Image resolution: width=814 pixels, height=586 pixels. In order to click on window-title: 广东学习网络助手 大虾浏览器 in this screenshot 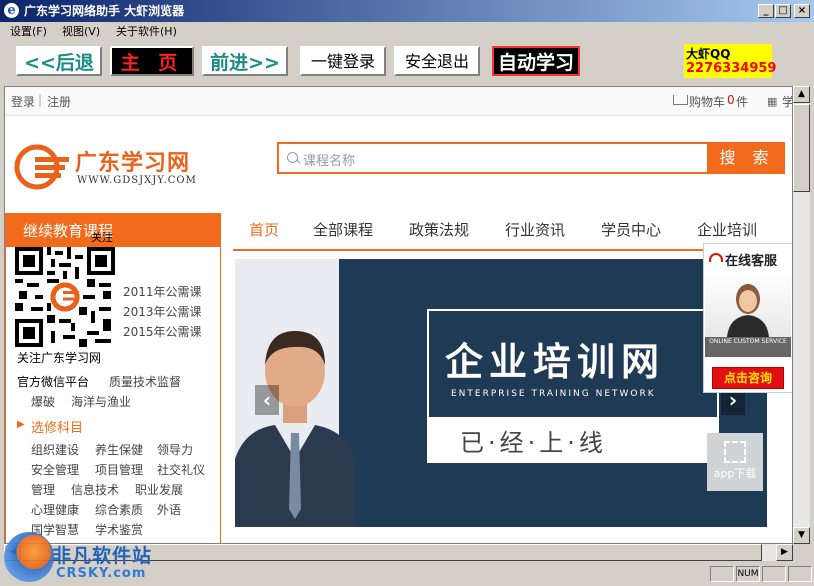, I will do `click(104, 11)`.